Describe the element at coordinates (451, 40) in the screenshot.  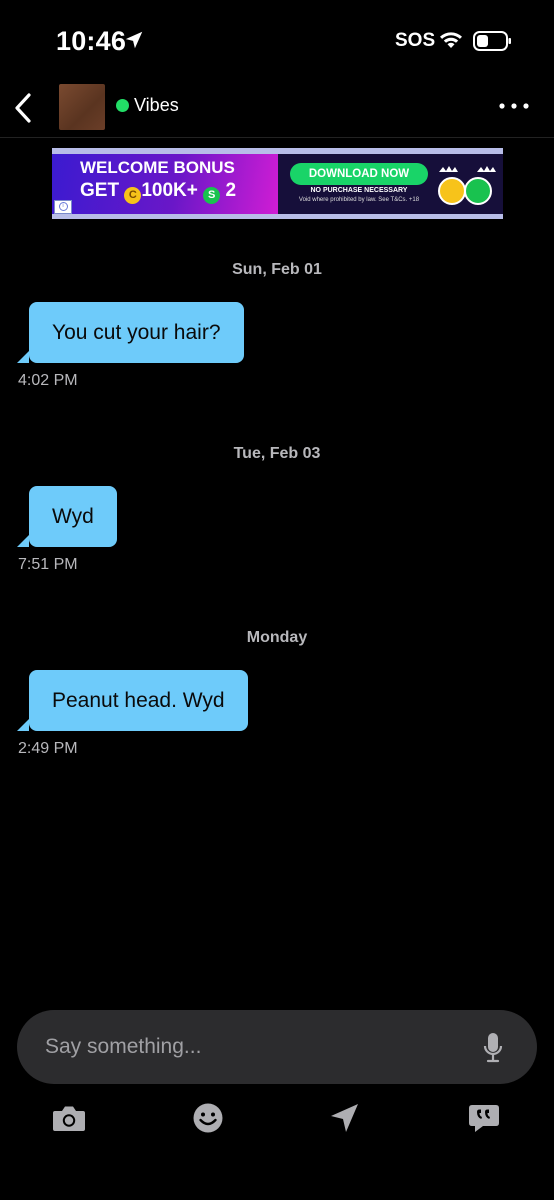
I see `wifi-icon` at that location.